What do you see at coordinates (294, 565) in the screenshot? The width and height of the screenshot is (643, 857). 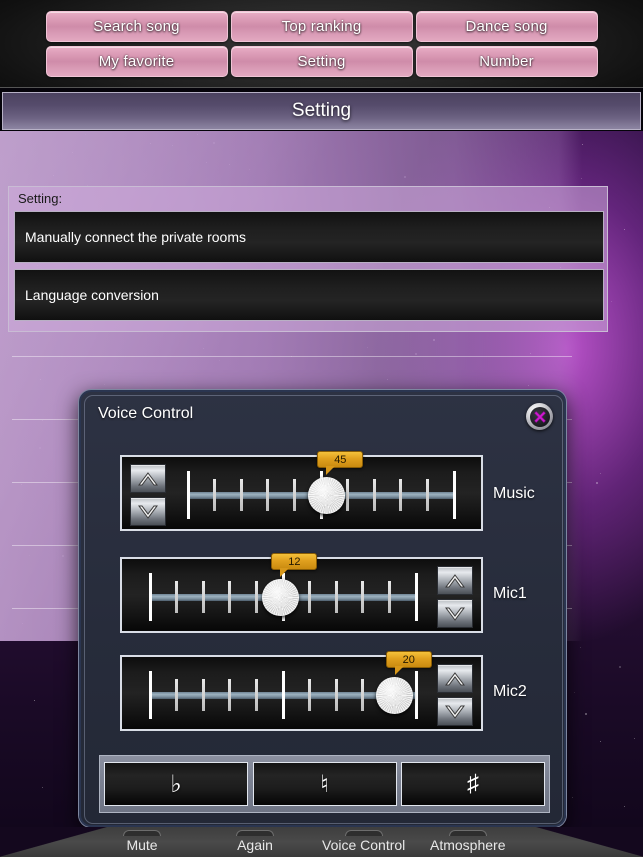 I see `mic1-value-bubble: 12` at bounding box center [294, 565].